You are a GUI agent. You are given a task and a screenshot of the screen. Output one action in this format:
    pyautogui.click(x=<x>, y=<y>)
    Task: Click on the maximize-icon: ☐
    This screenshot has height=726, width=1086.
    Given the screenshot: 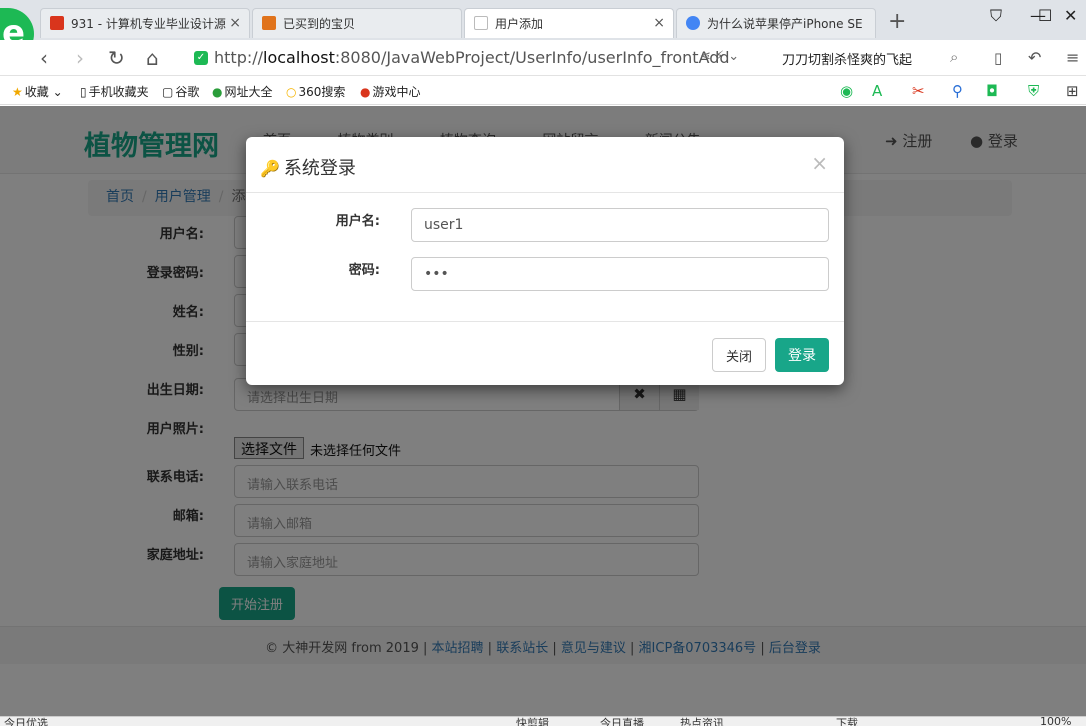 What is the action you would take?
    pyautogui.click(x=1045, y=15)
    